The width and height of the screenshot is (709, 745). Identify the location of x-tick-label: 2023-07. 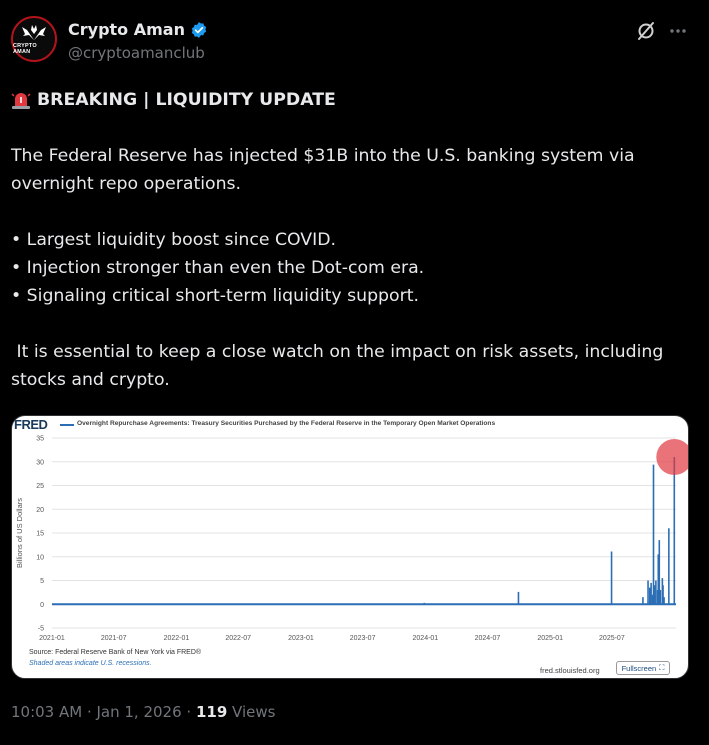
(363, 638).